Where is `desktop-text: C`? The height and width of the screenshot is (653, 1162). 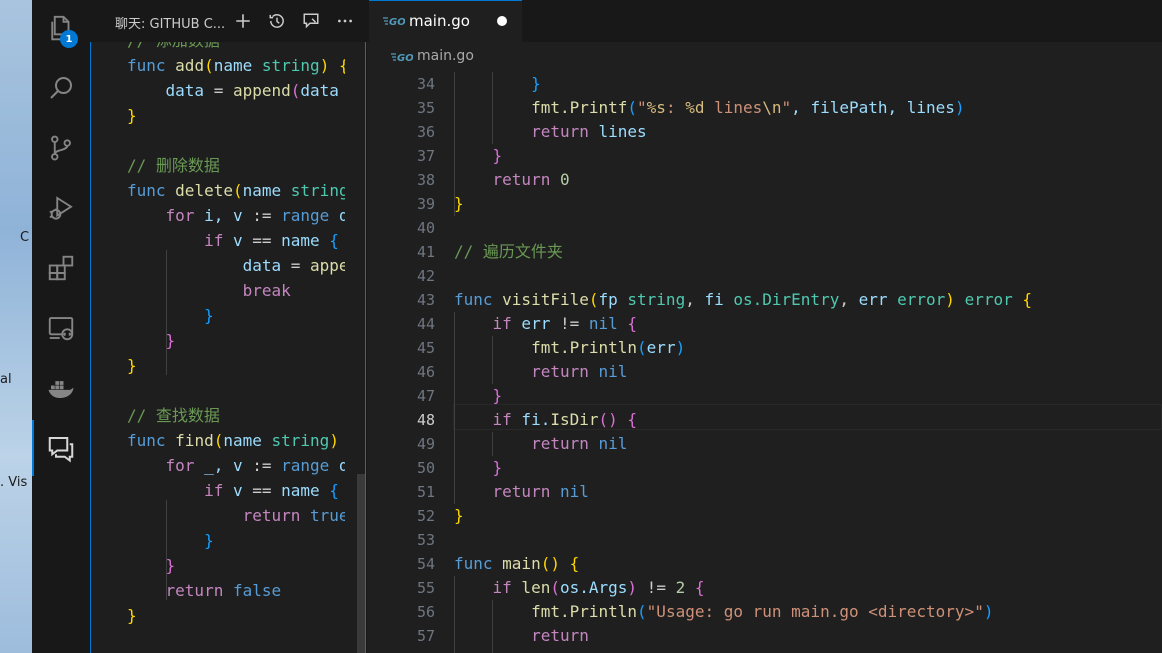
desktop-text: C is located at coordinates (25, 237).